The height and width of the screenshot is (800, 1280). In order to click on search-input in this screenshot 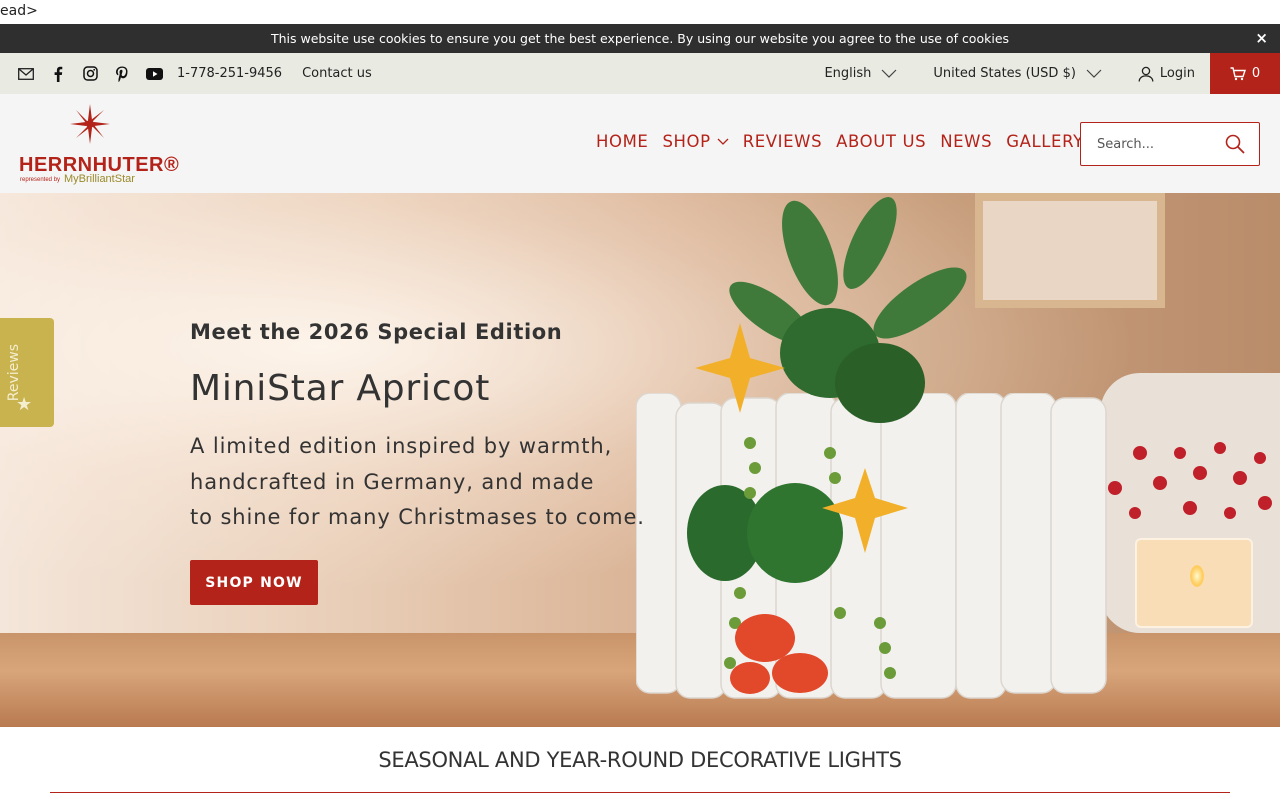, I will do `click(1157, 144)`.